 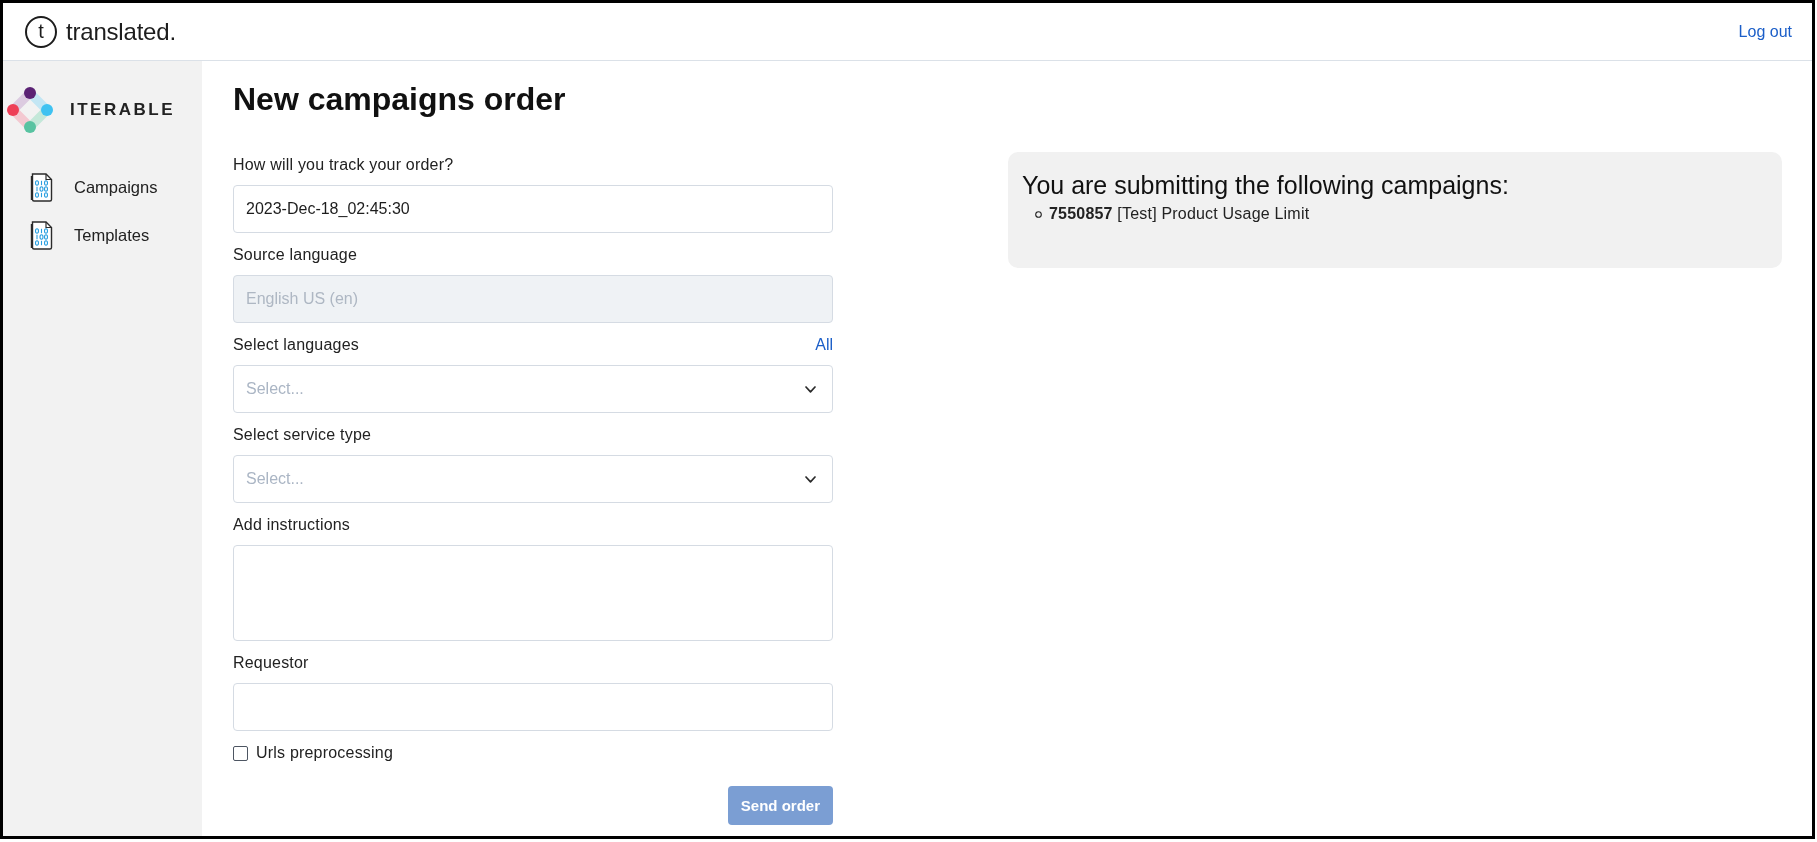 I want to click on field-label: Add instructions, so click(x=292, y=525).